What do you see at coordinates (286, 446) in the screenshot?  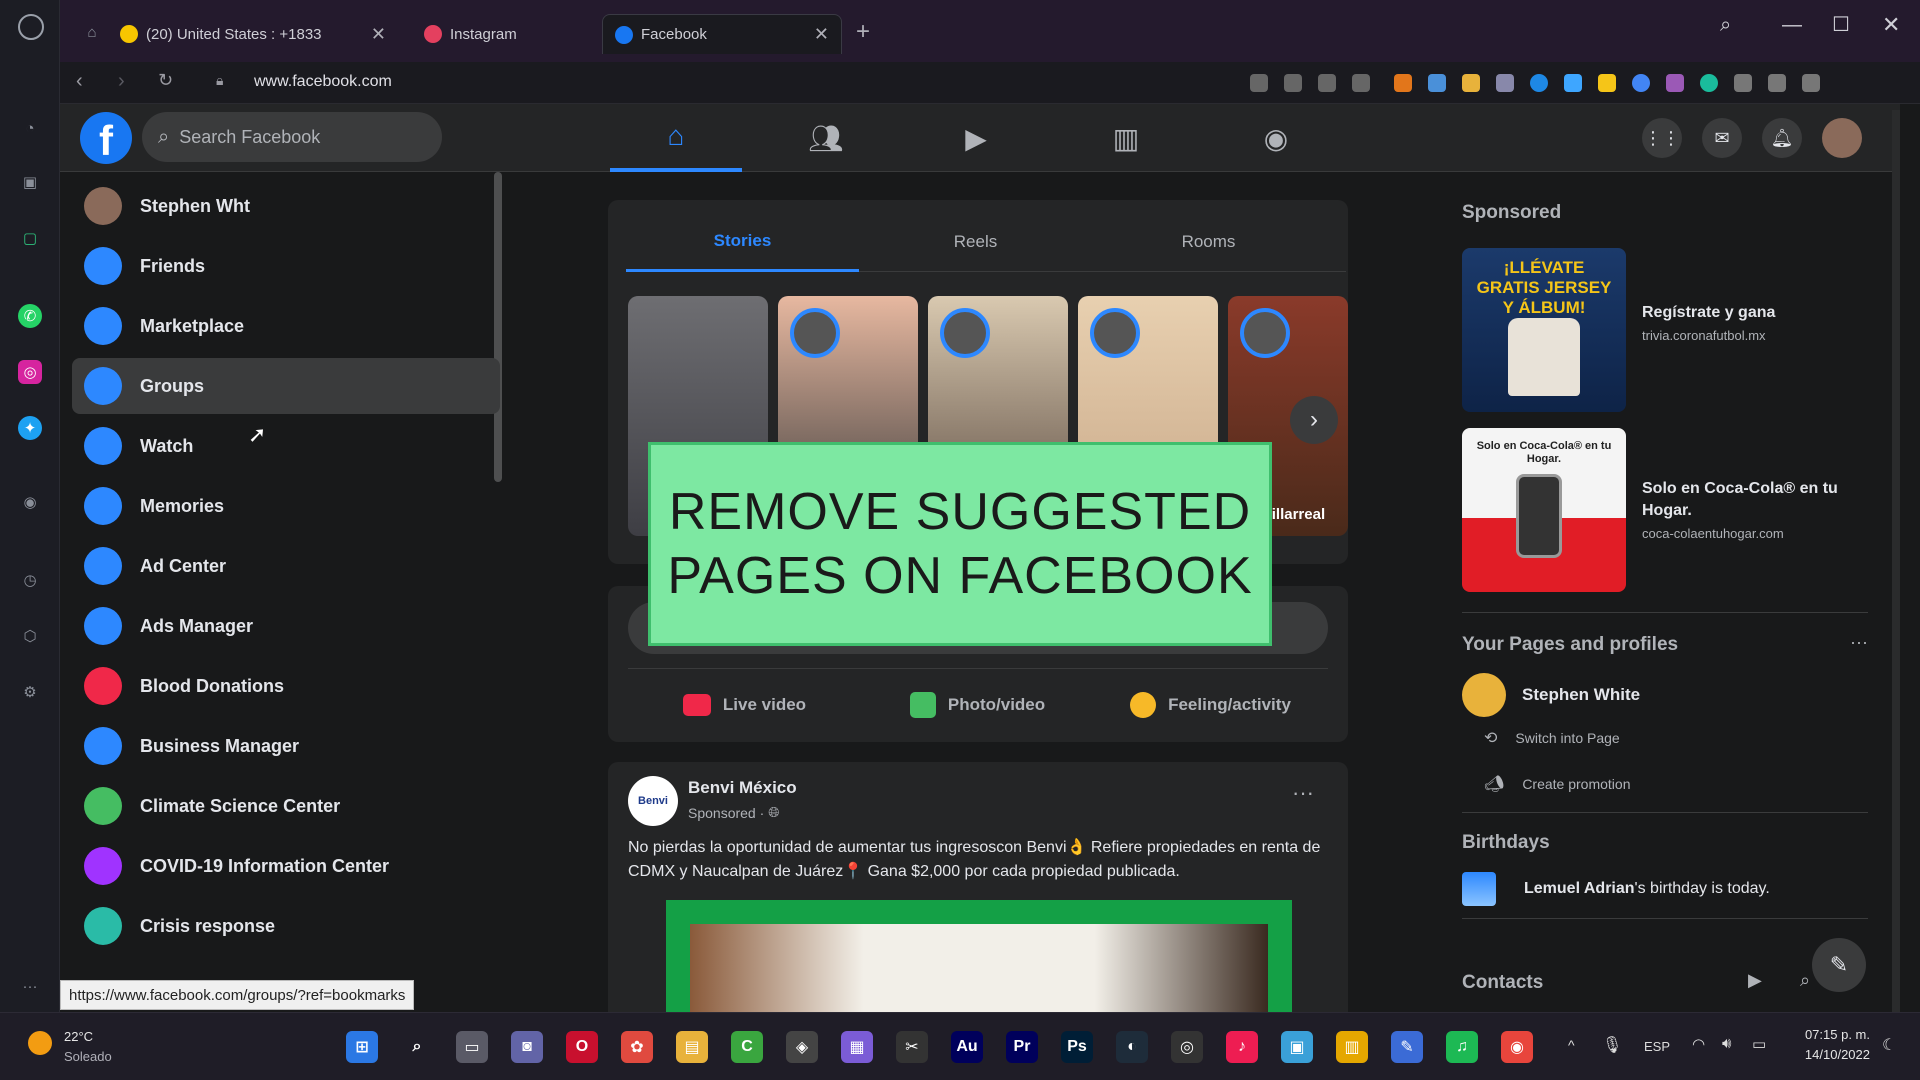 I see `sidebar-item-watch: Watch` at bounding box center [286, 446].